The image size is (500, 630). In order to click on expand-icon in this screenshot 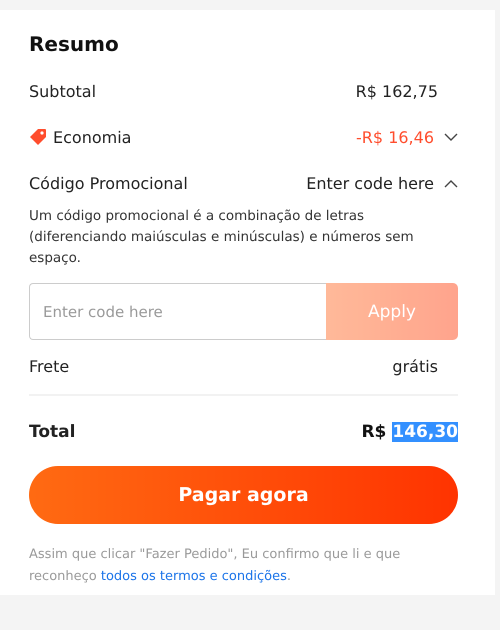, I will do `click(451, 137)`.